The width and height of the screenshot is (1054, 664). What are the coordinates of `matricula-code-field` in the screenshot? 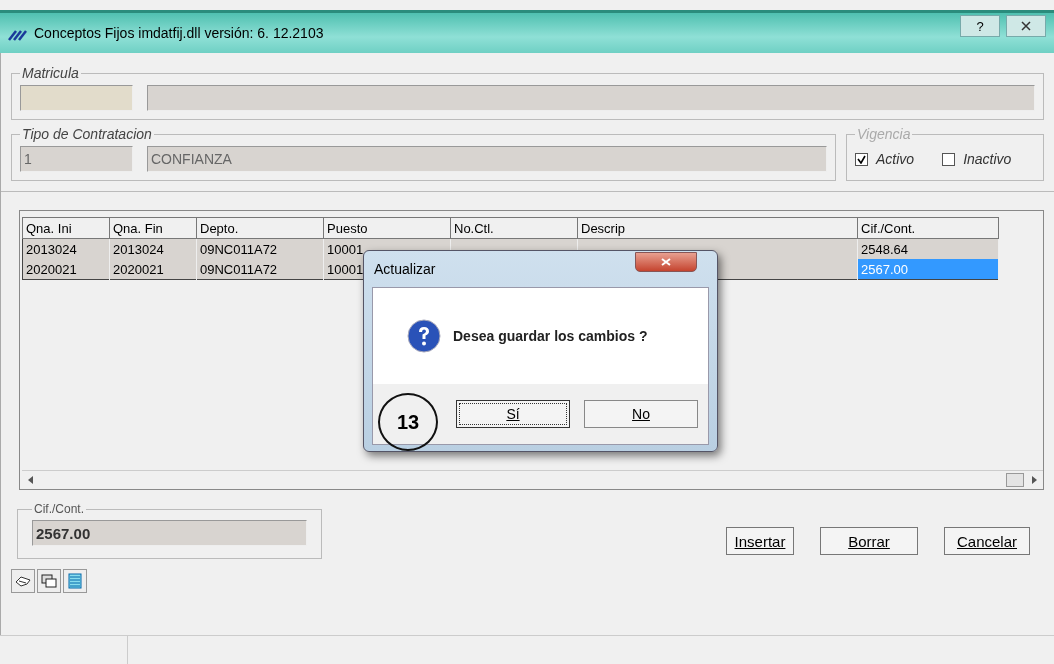 It's located at (76, 98).